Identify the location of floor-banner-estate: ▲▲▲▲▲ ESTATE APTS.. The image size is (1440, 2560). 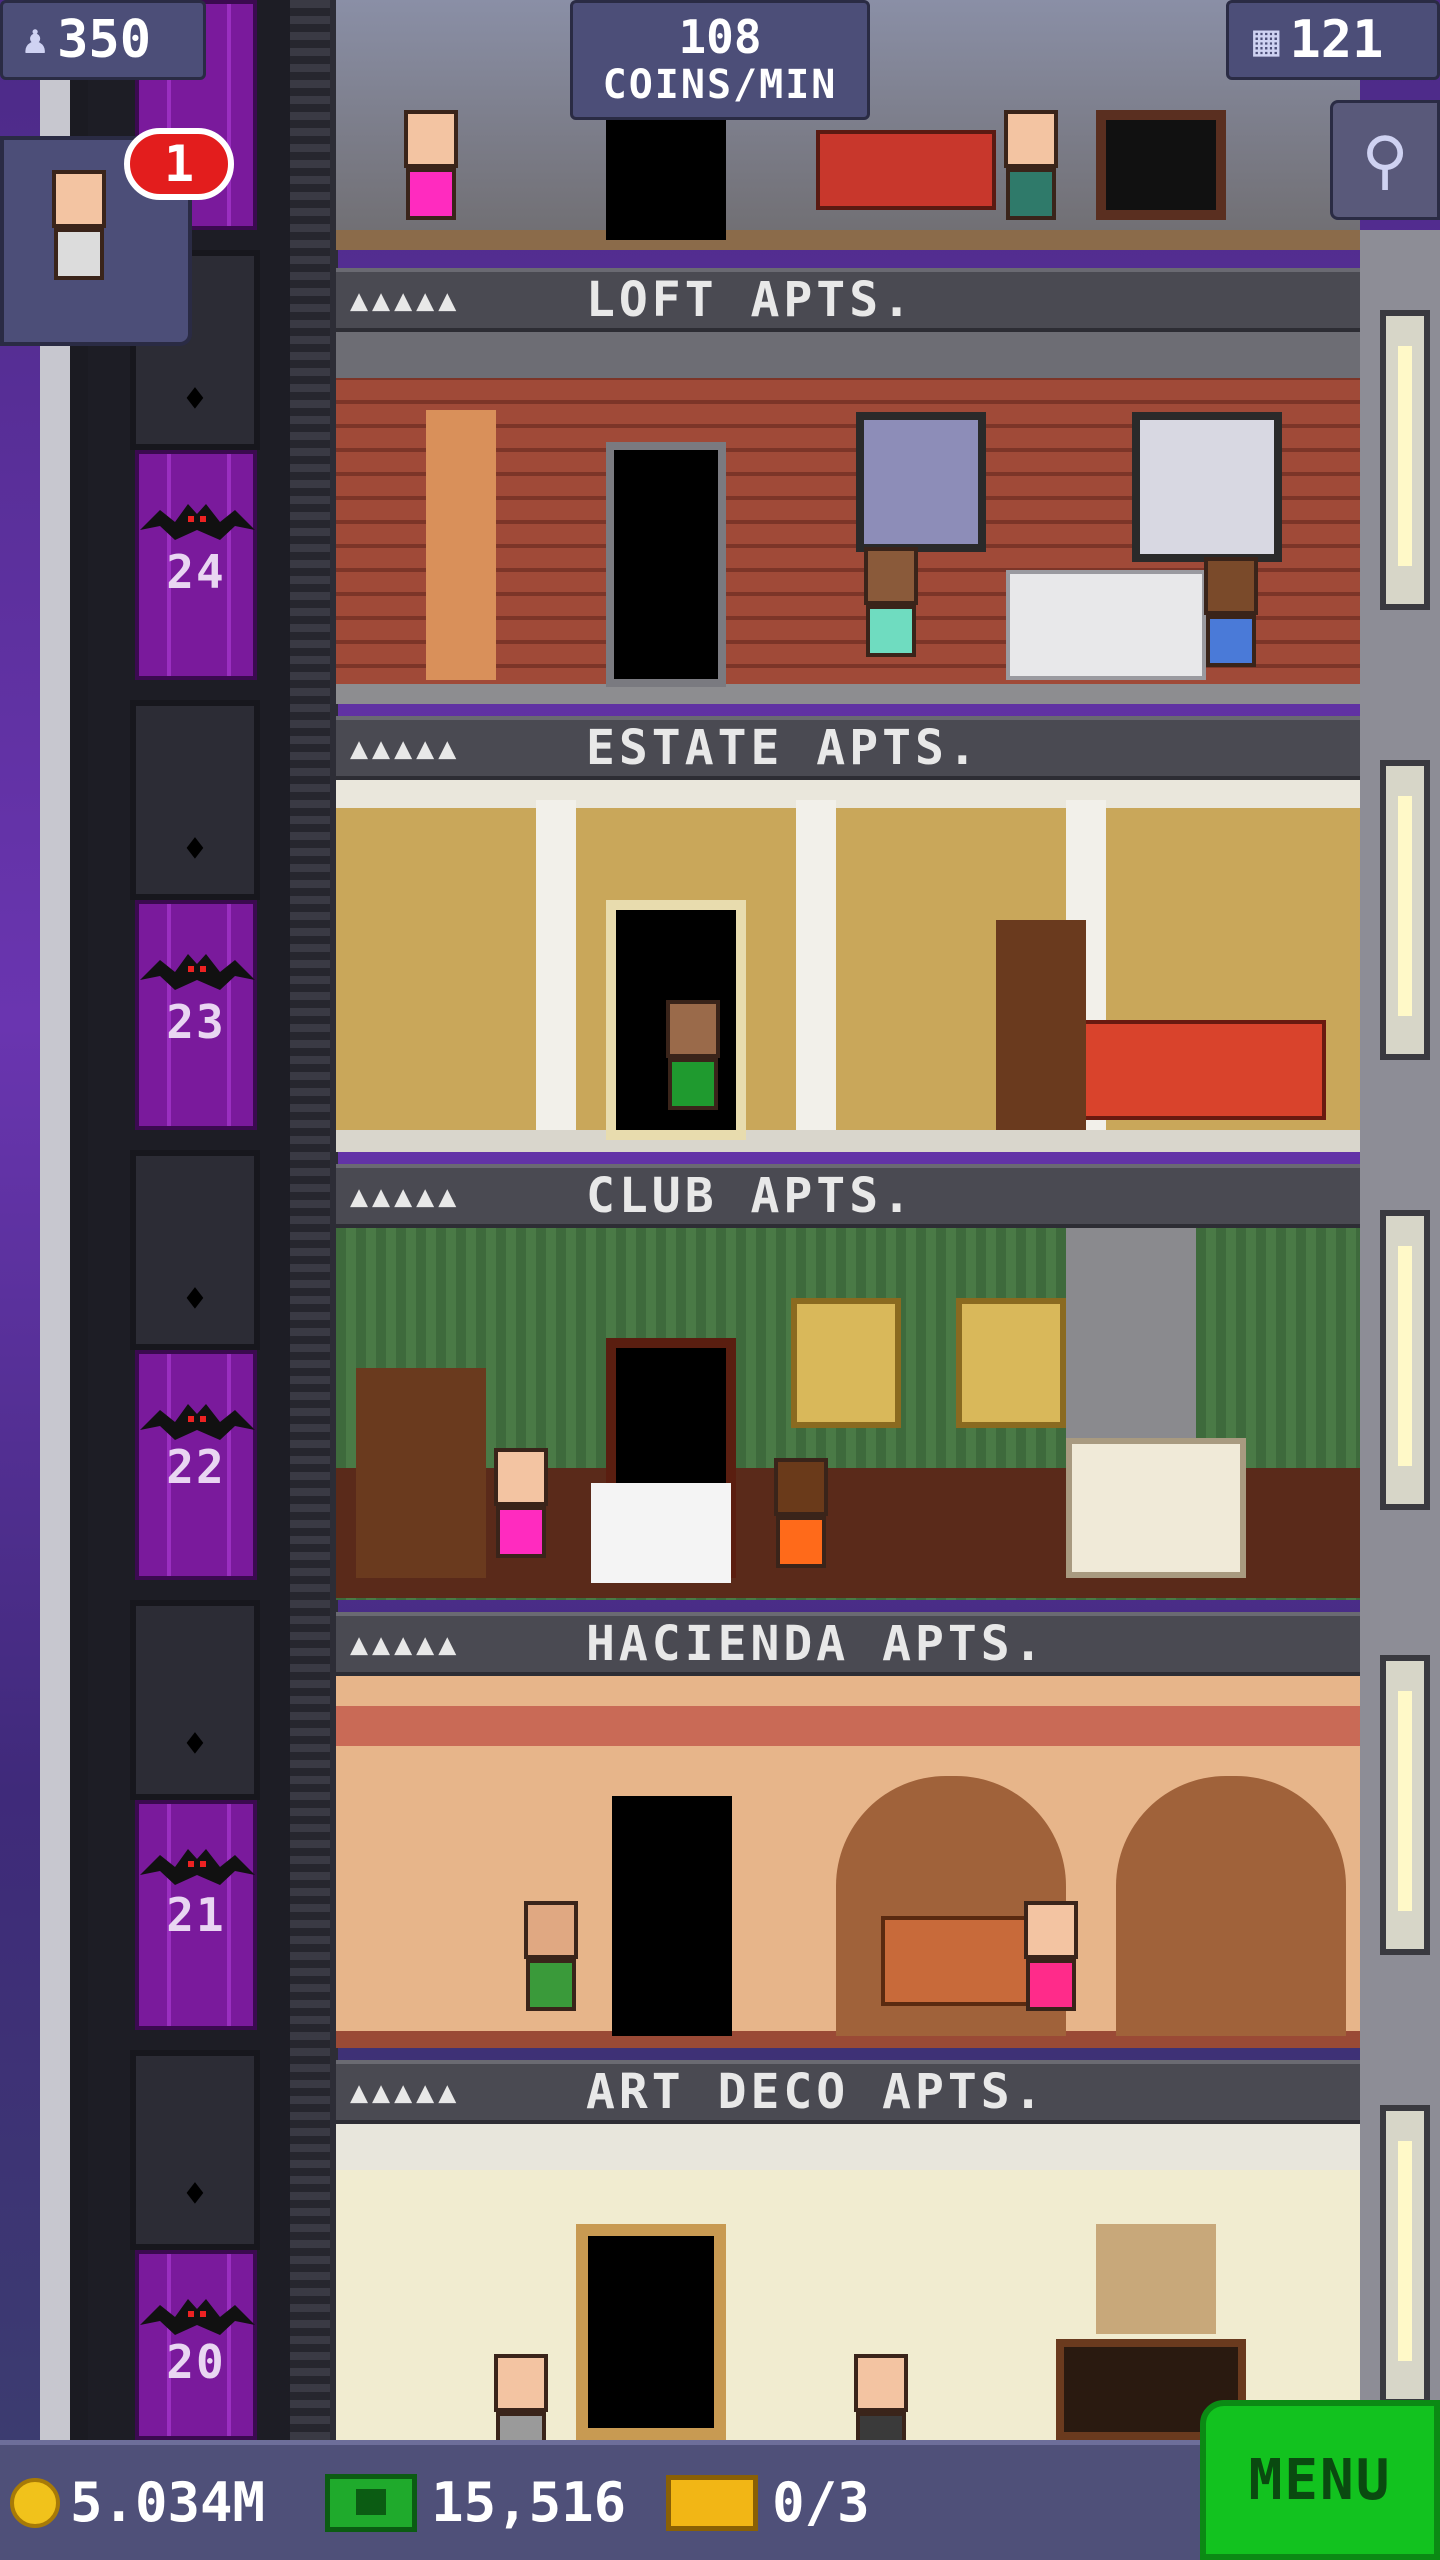
(848, 748).